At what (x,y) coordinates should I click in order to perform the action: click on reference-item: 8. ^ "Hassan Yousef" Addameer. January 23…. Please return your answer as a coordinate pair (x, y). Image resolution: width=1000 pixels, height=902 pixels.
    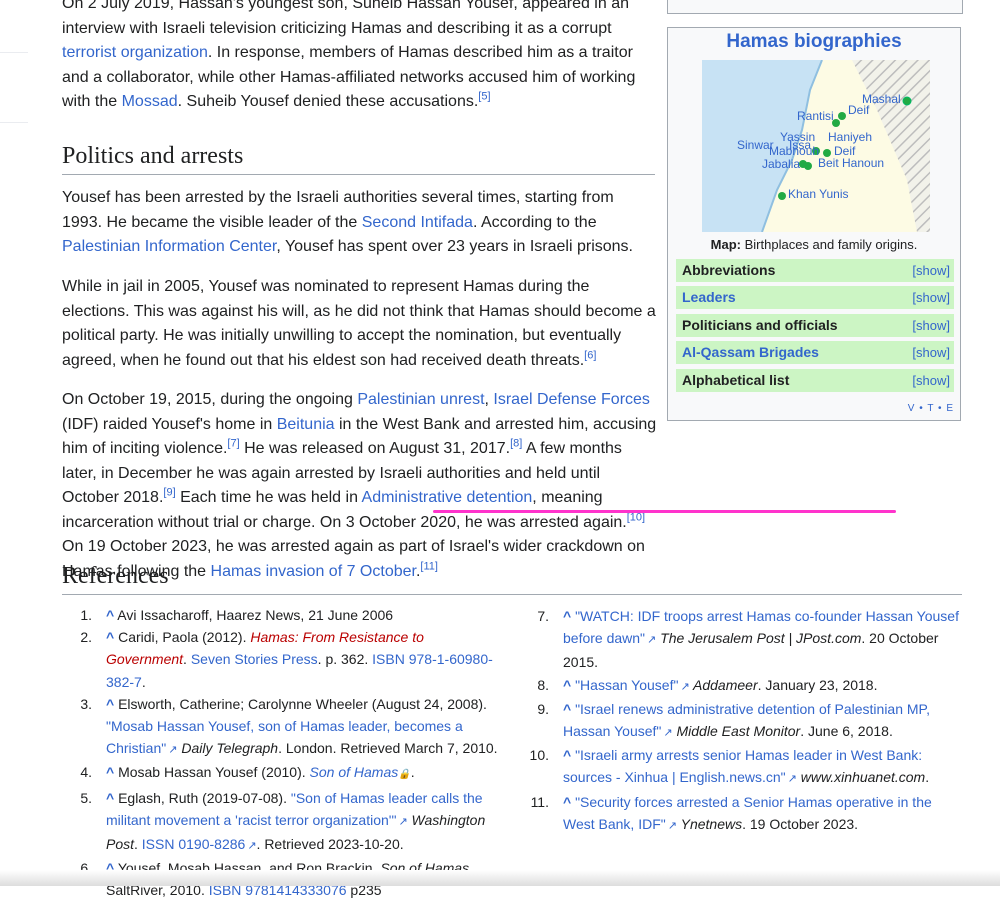
    Looking at the image, I should click on (739, 686).